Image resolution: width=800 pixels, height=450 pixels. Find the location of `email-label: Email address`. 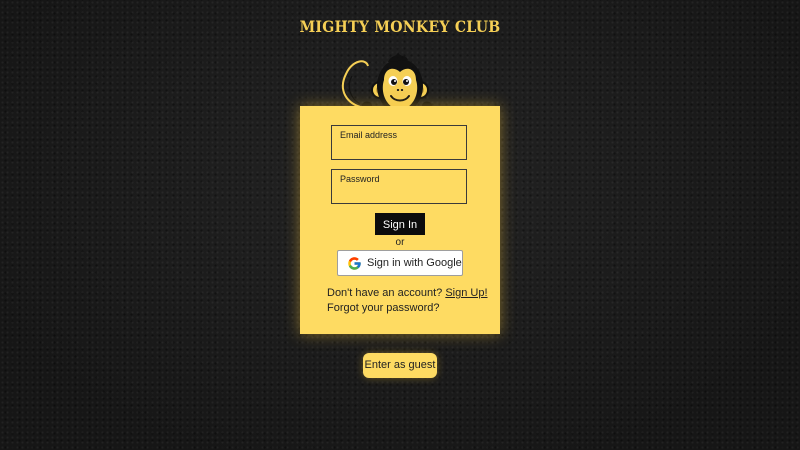

email-label: Email address is located at coordinates (369, 135).